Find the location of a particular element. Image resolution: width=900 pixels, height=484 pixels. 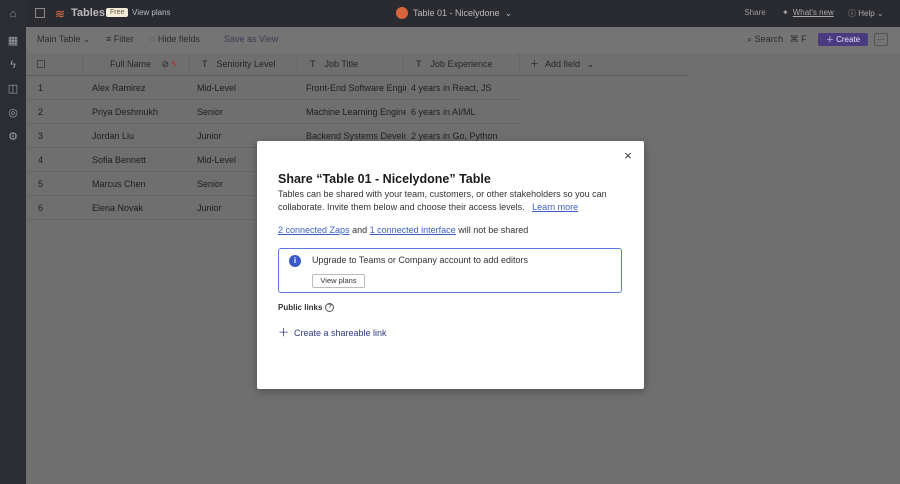

cell-job-experience: 4 years in React, JS is located at coordinates (465, 88).